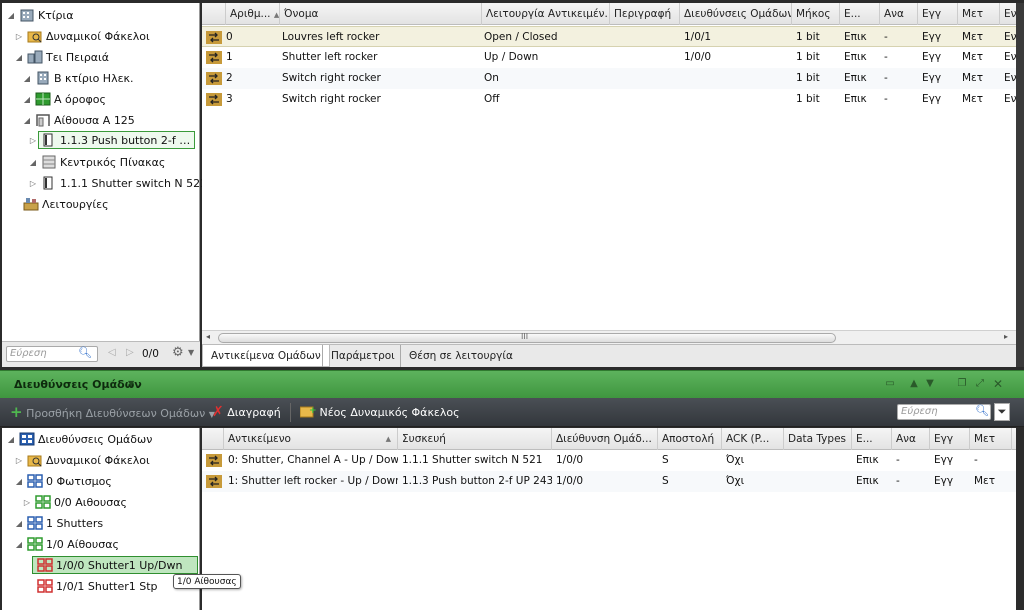 The height and width of the screenshot is (610, 1024). What do you see at coordinates (58, 523) in the screenshot?
I see `tree-item-main-group-shutters: ◢ 1 Shutters` at bounding box center [58, 523].